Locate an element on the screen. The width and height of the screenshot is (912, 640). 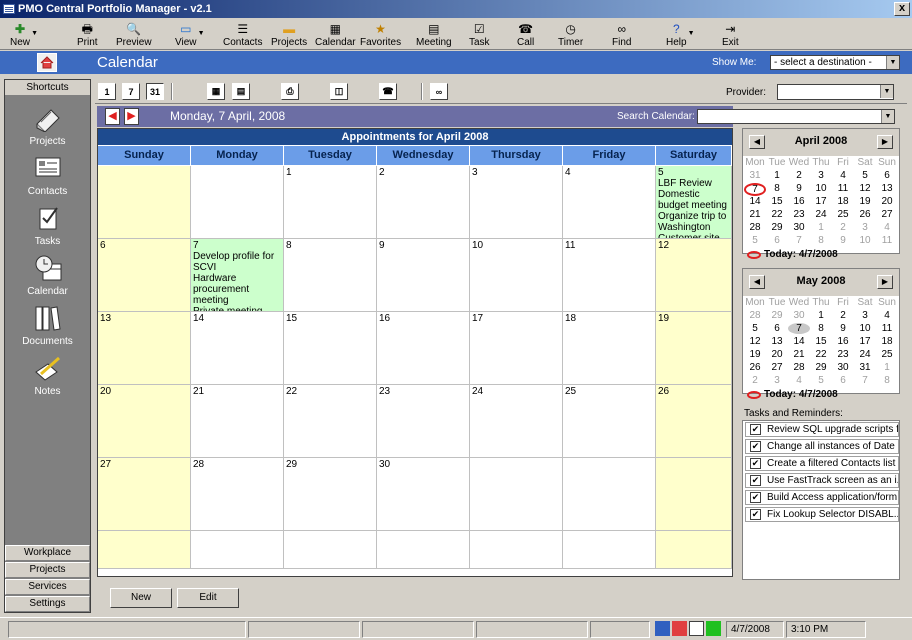
sidebar-item-projects: Projects is located at coordinates (47, 125).